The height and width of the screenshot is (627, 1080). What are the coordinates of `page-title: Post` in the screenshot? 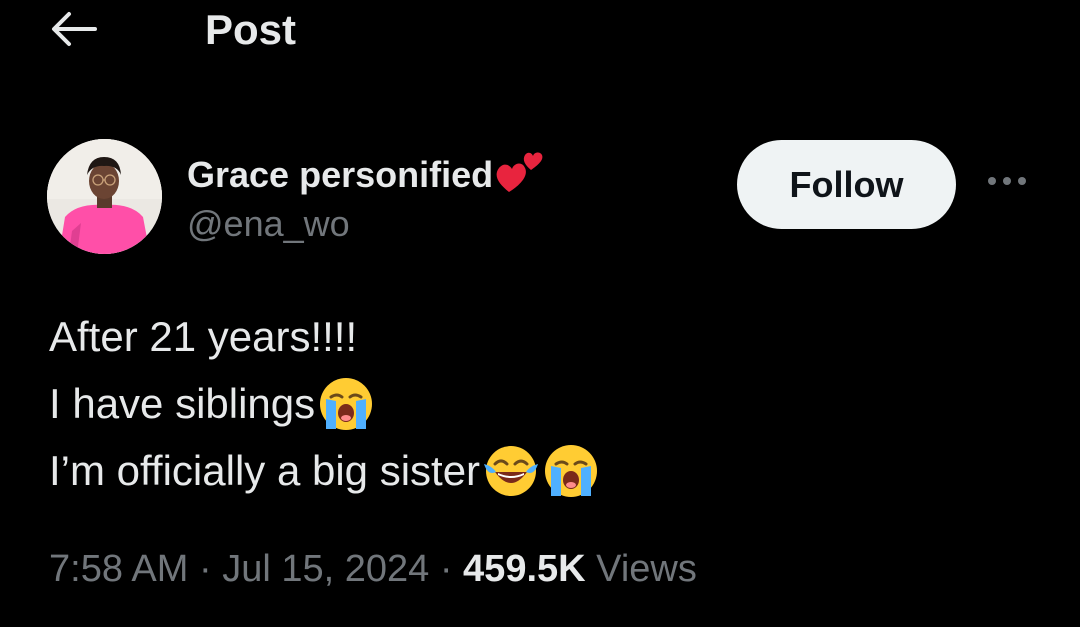 It's located at (251, 29).